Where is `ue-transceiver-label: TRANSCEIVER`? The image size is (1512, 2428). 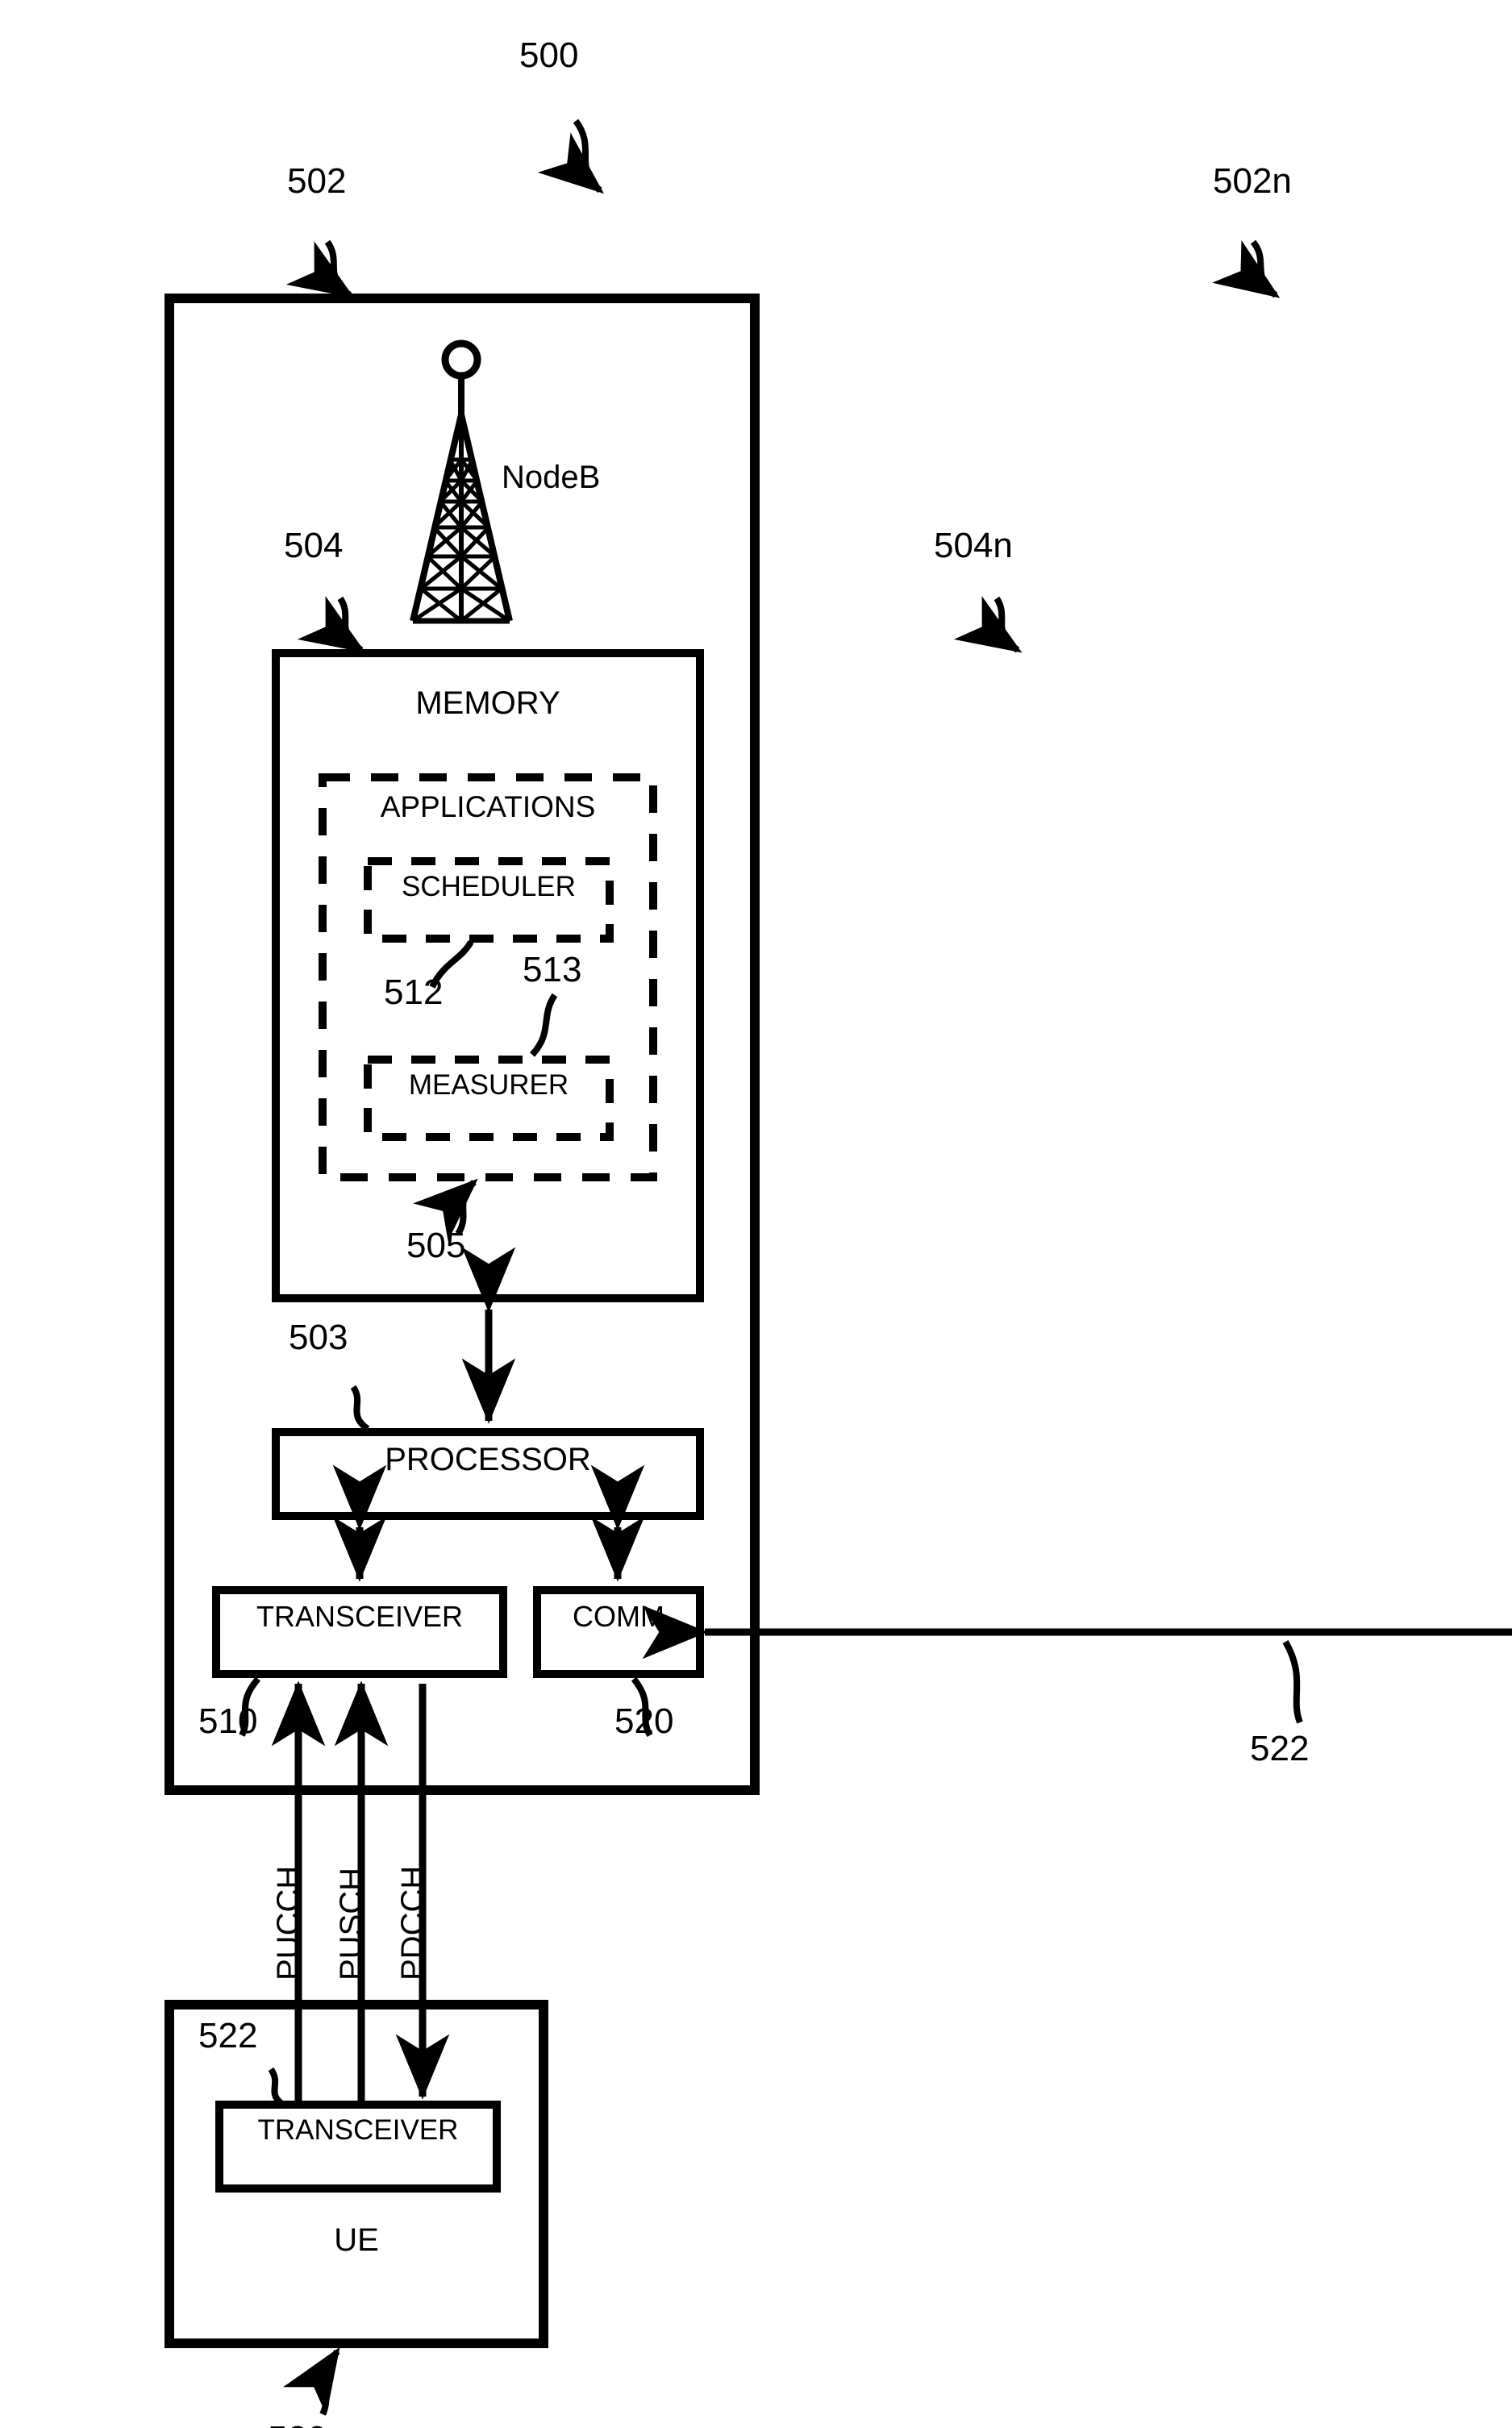
ue-transceiver-label: TRANSCEIVER is located at coordinates (358, 2130).